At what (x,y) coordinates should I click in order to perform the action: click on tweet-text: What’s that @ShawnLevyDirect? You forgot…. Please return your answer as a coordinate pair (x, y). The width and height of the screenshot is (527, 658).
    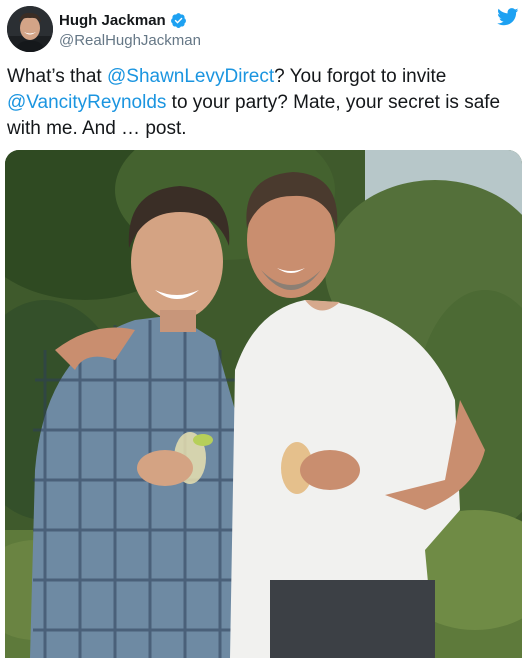
    Looking at the image, I should click on (263, 103).